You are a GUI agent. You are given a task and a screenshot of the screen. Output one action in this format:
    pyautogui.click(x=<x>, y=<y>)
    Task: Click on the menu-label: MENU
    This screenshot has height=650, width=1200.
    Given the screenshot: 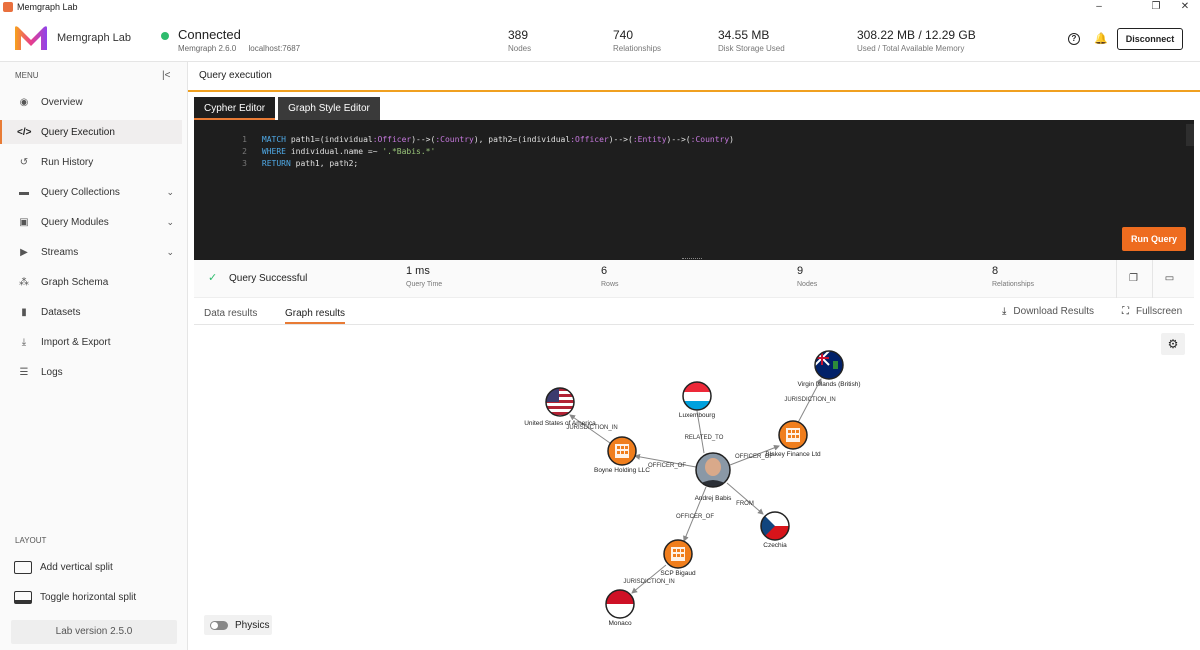 What is the action you would take?
    pyautogui.click(x=27, y=75)
    